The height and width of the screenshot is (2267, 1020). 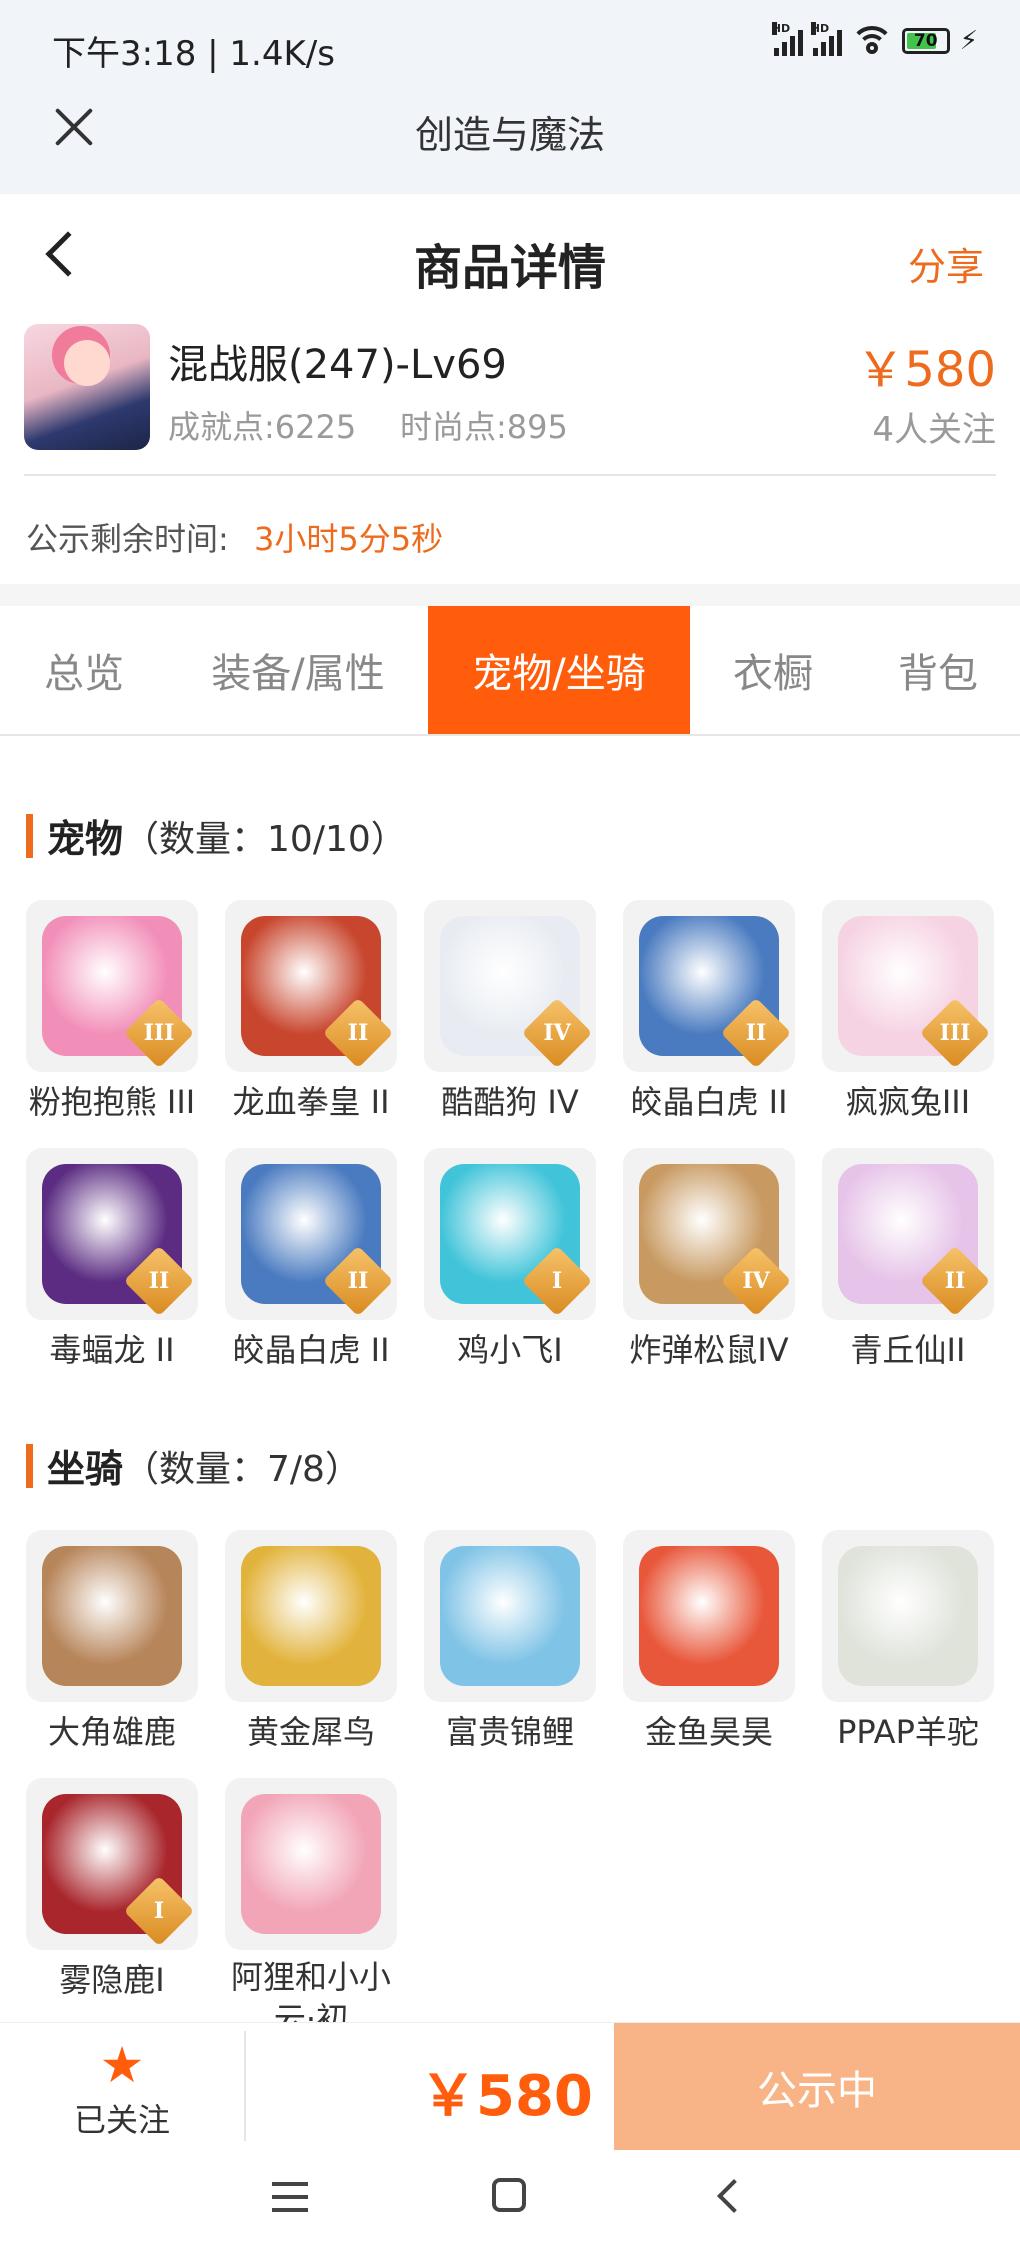 I want to click on mount-name: 金鱼昊昊, so click(x=708, y=1732).